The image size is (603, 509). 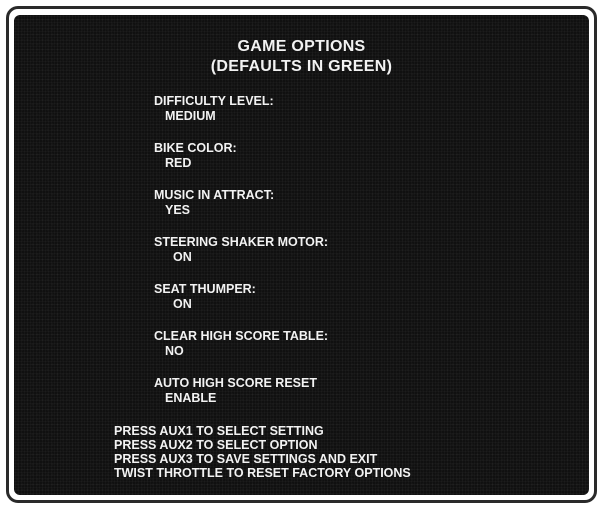 What do you see at coordinates (241, 352) in the screenshot?
I see `option-clear-high-score-table: CLEAR HIGH SCORE TABLE: NO` at bounding box center [241, 352].